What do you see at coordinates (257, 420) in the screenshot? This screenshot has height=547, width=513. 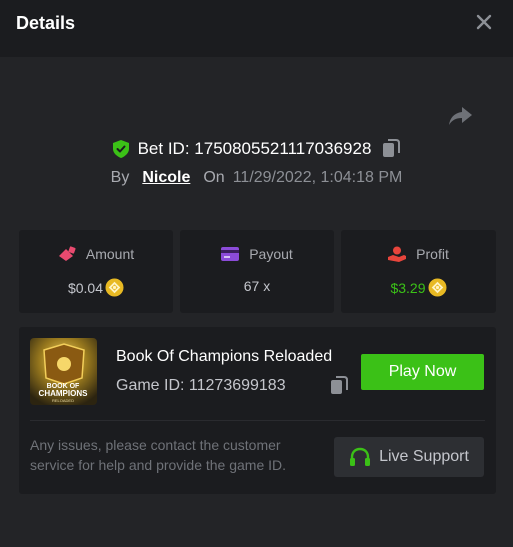 I see `divider` at bounding box center [257, 420].